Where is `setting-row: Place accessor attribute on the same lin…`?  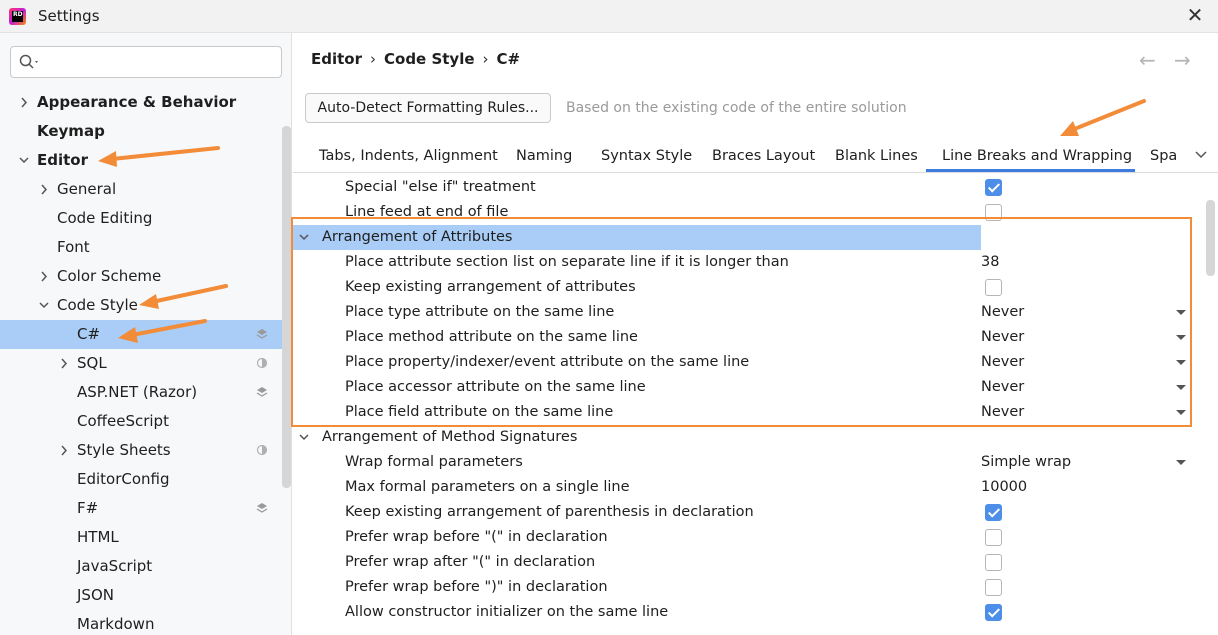
setting-row: Place accessor attribute on the same lin… is located at coordinates (749, 387).